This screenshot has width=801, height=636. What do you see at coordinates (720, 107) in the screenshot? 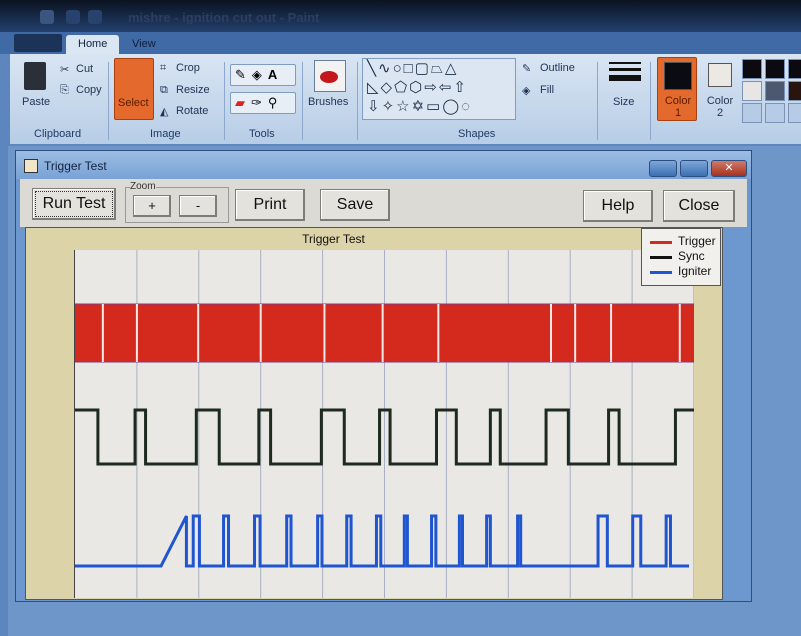
I see `color-2-label: Color 2` at bounding box center [720, 107].